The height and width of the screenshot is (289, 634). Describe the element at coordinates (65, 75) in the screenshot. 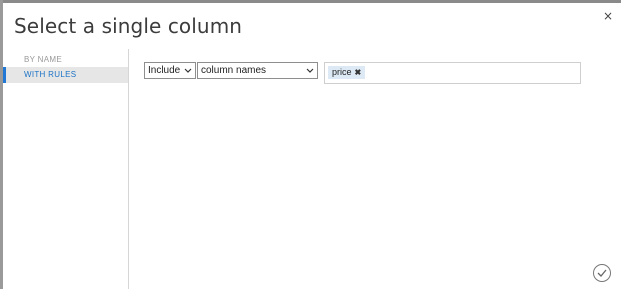

I see `sidebar-item-with-rules: WITH RULES` at that location.